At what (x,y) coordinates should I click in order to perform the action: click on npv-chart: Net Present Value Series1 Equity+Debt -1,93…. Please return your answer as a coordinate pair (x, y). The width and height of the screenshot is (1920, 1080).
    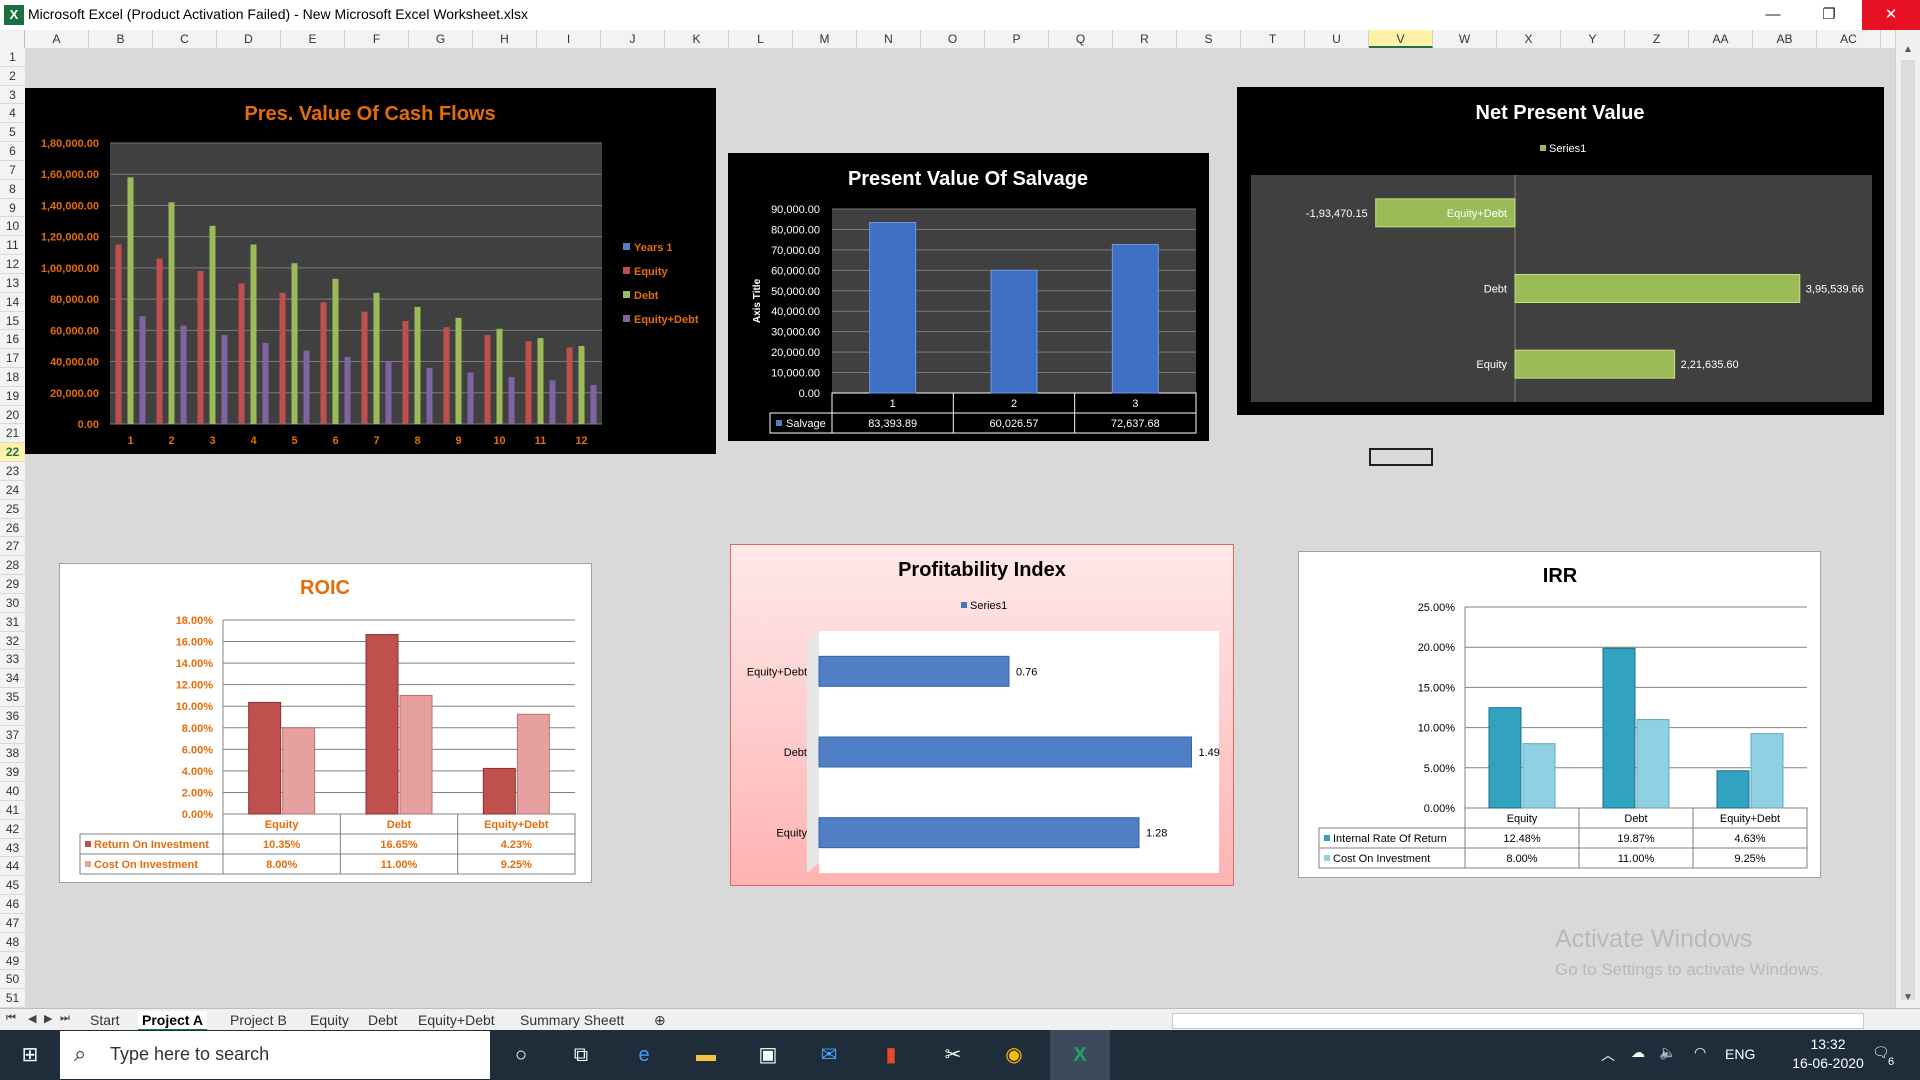
    Looking at the image, I should click on (1560, 251).